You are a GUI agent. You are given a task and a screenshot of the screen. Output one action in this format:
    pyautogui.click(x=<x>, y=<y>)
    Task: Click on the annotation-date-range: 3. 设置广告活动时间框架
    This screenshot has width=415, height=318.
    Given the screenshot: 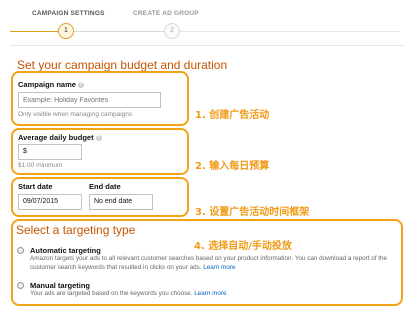 What is the action you would take?
    pyautogui.click(x=252, y=212)
    